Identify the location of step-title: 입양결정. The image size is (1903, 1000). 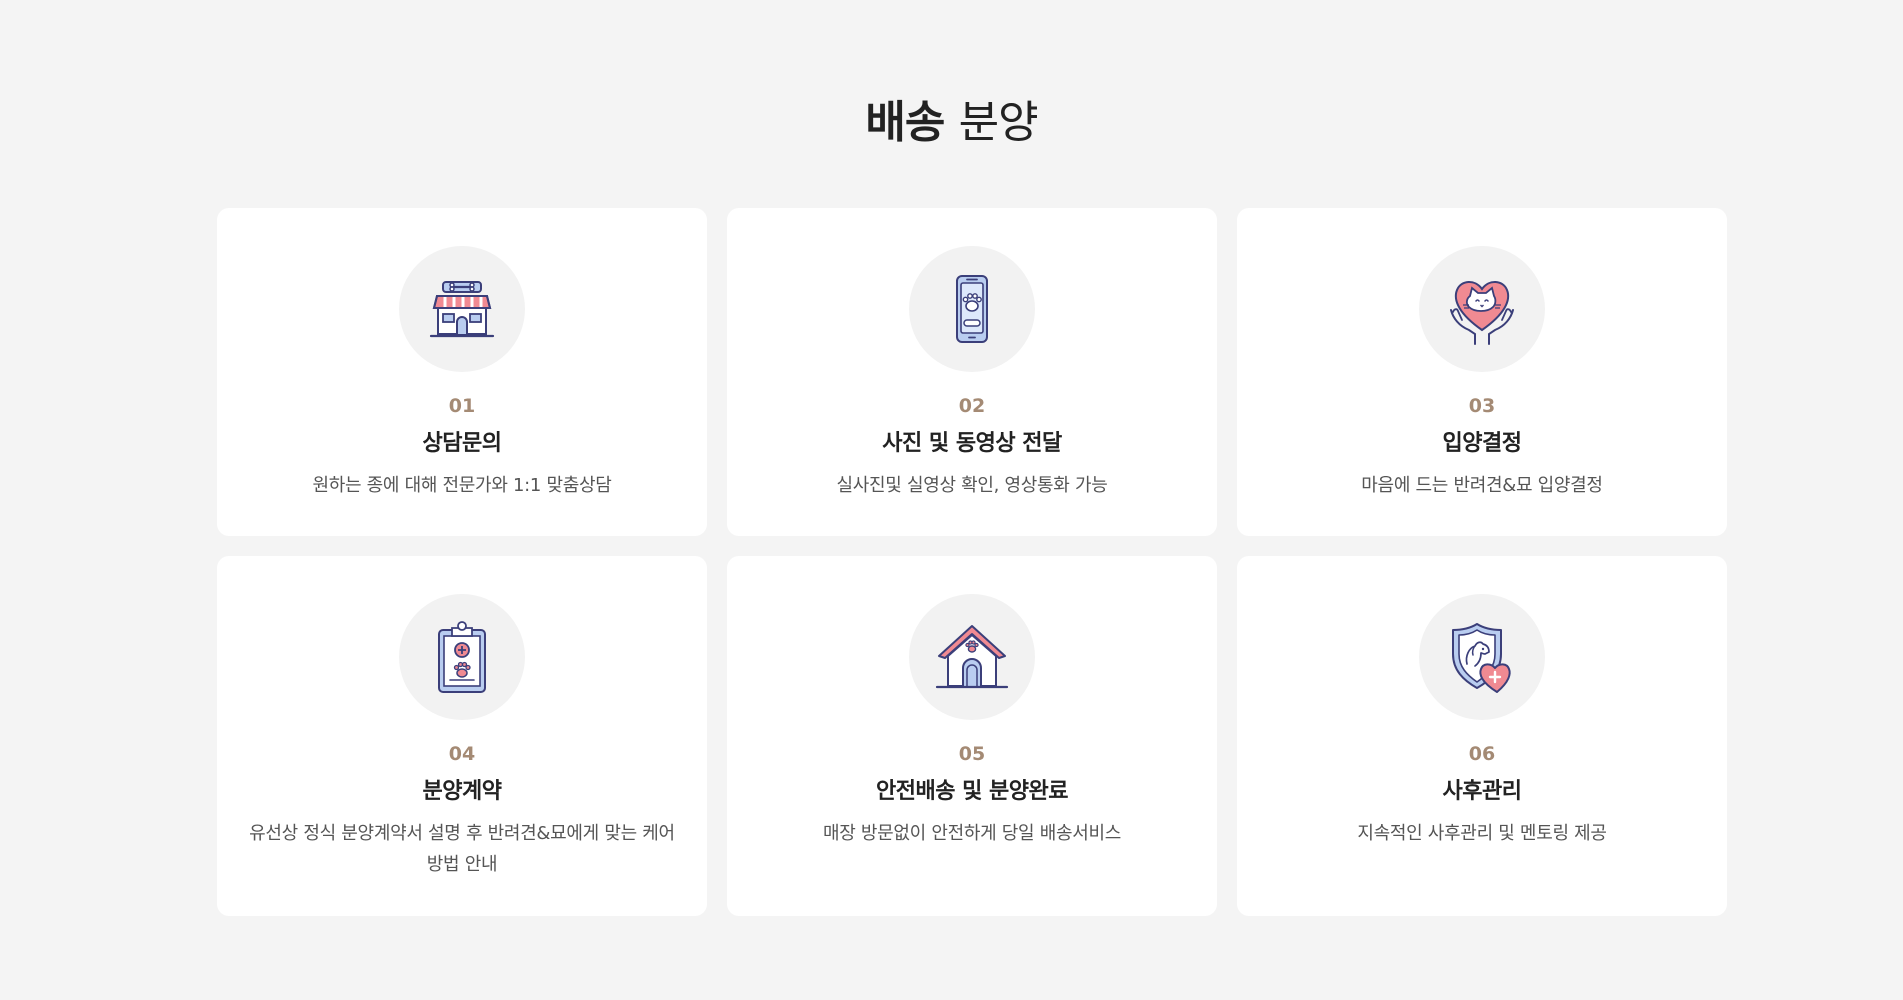
(1482, 443).